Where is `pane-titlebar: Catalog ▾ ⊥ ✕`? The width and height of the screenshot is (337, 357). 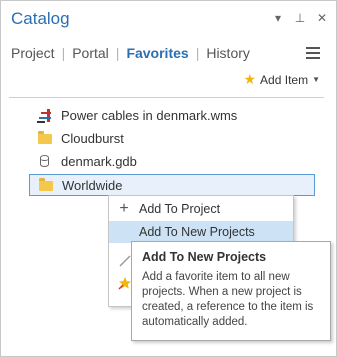 pane-titlebar: Catalog ▾ ⊥ ✕ is located at coordinates (168, 18).